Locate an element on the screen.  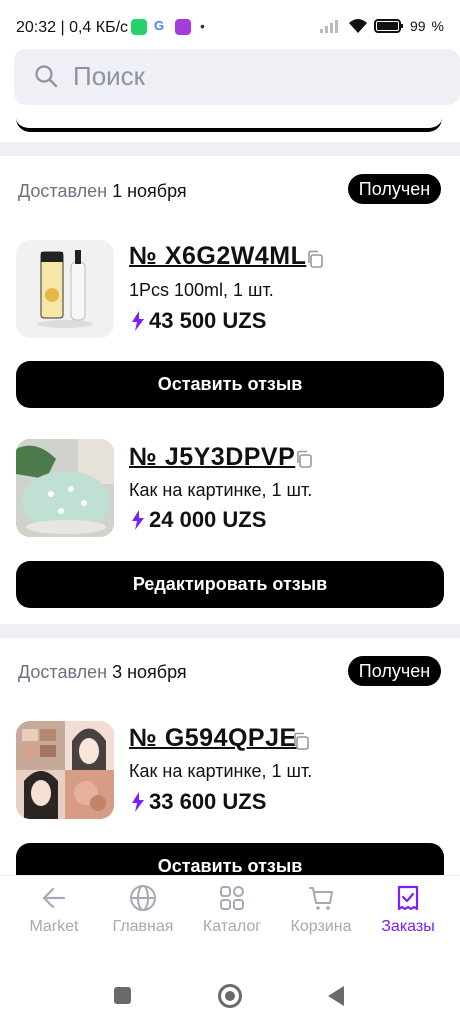
order-price: 24 000 UZS is located at coordinates (198, 520).